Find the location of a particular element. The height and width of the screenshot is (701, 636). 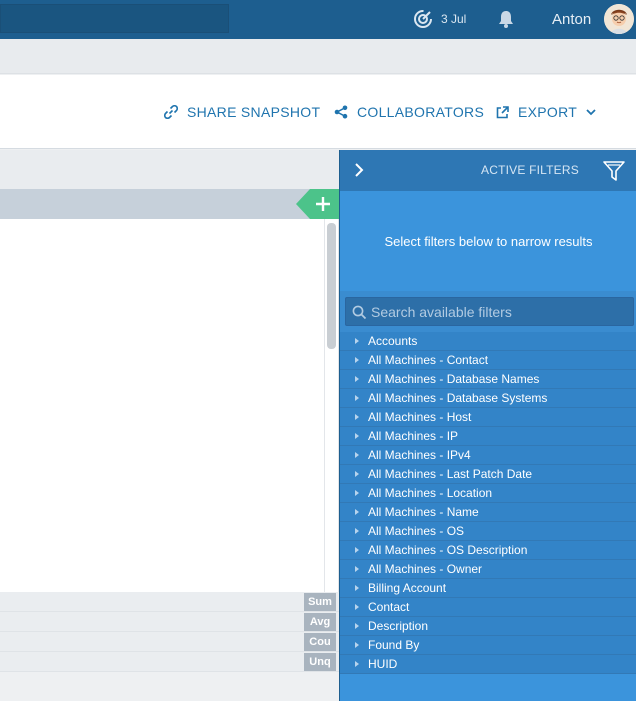

filter-item: All Machines - Contact is located at coordinates (488, 360).